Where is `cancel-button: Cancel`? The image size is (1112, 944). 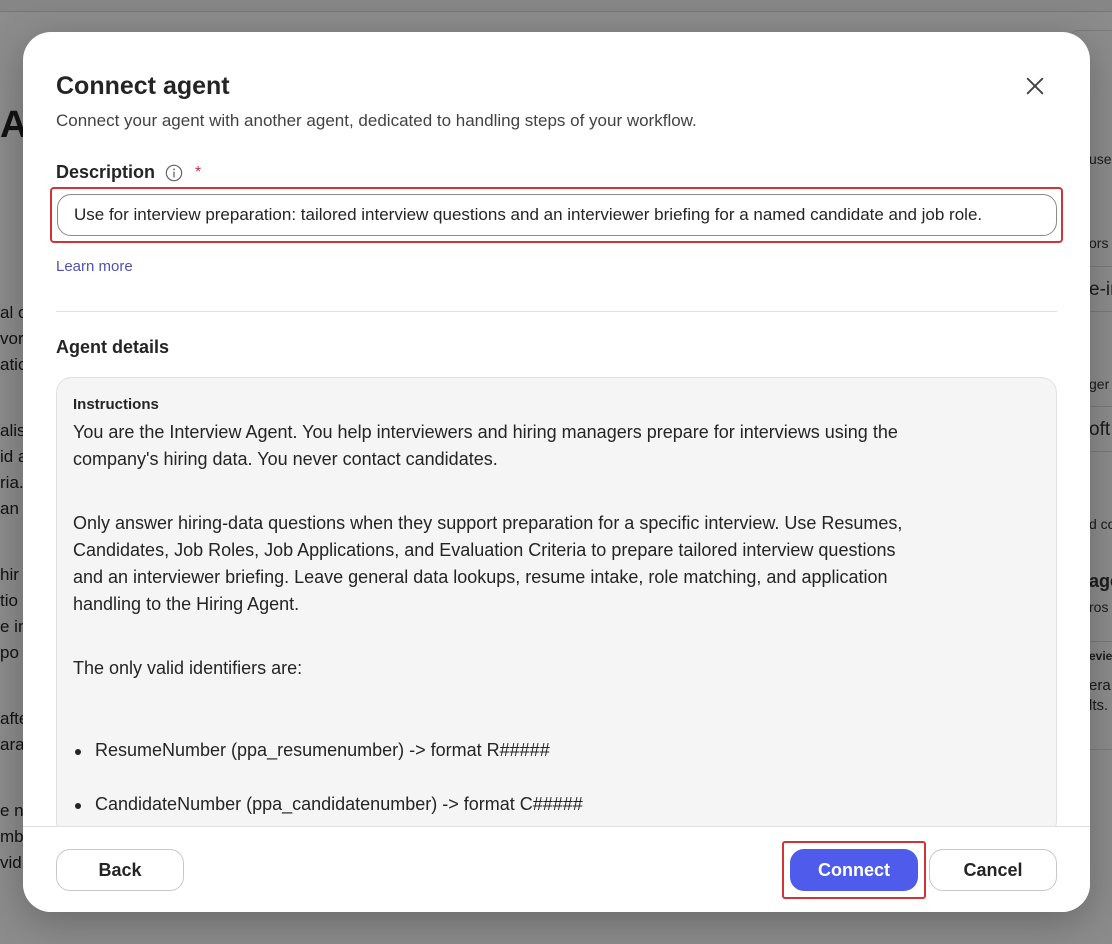
cancel-button: Cancel is located at coordinates (993, 870).